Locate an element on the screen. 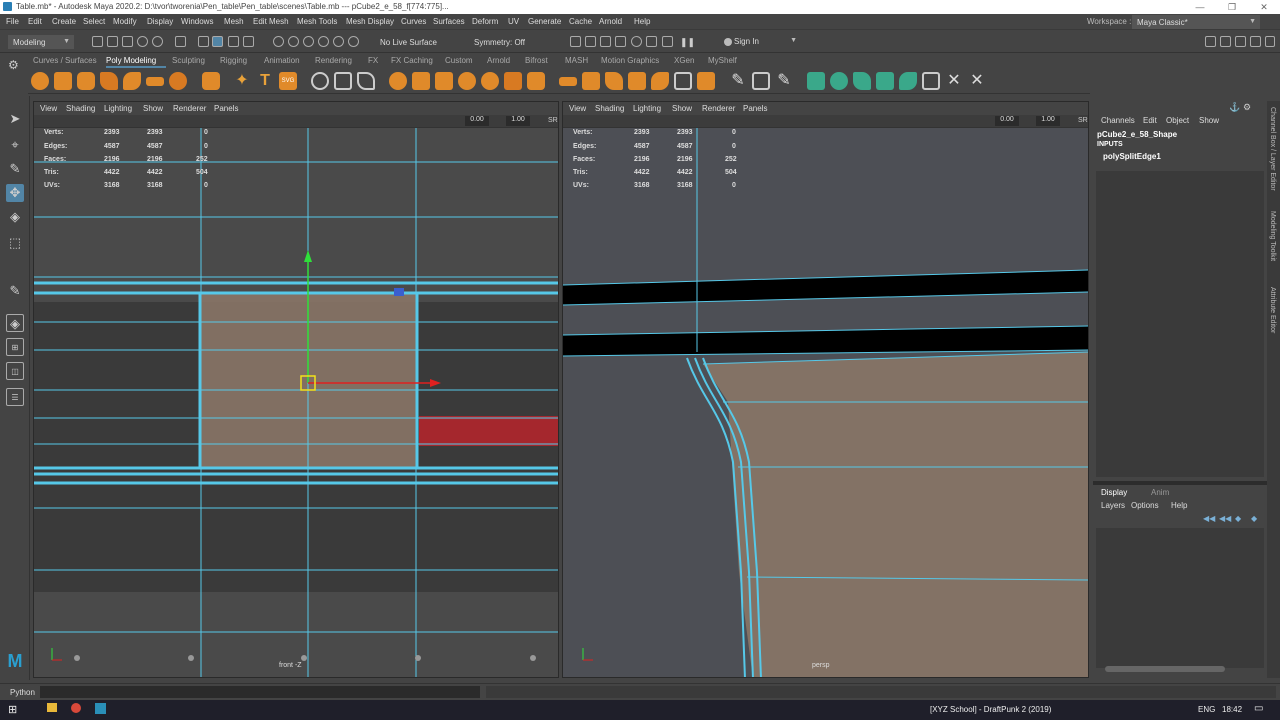  attribute-editor-icon is located at coordinates (1225, 41).